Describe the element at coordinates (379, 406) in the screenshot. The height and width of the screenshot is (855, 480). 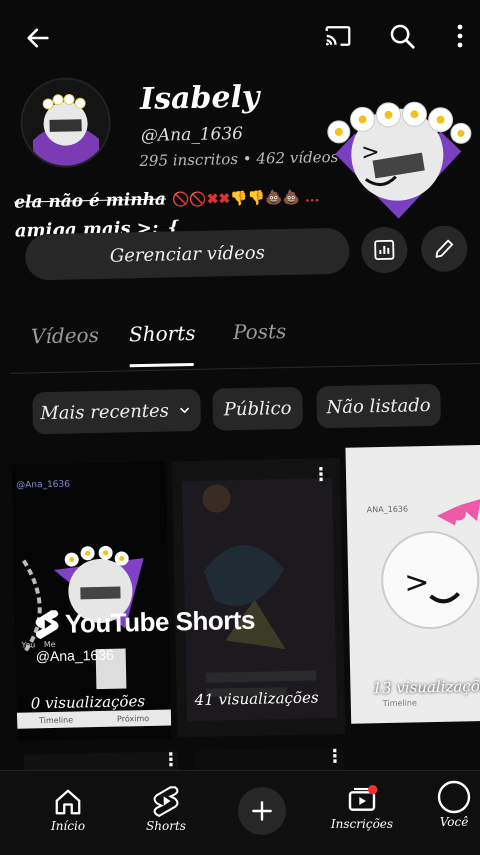
I see `filter-unlisted: Não listado` at that location.